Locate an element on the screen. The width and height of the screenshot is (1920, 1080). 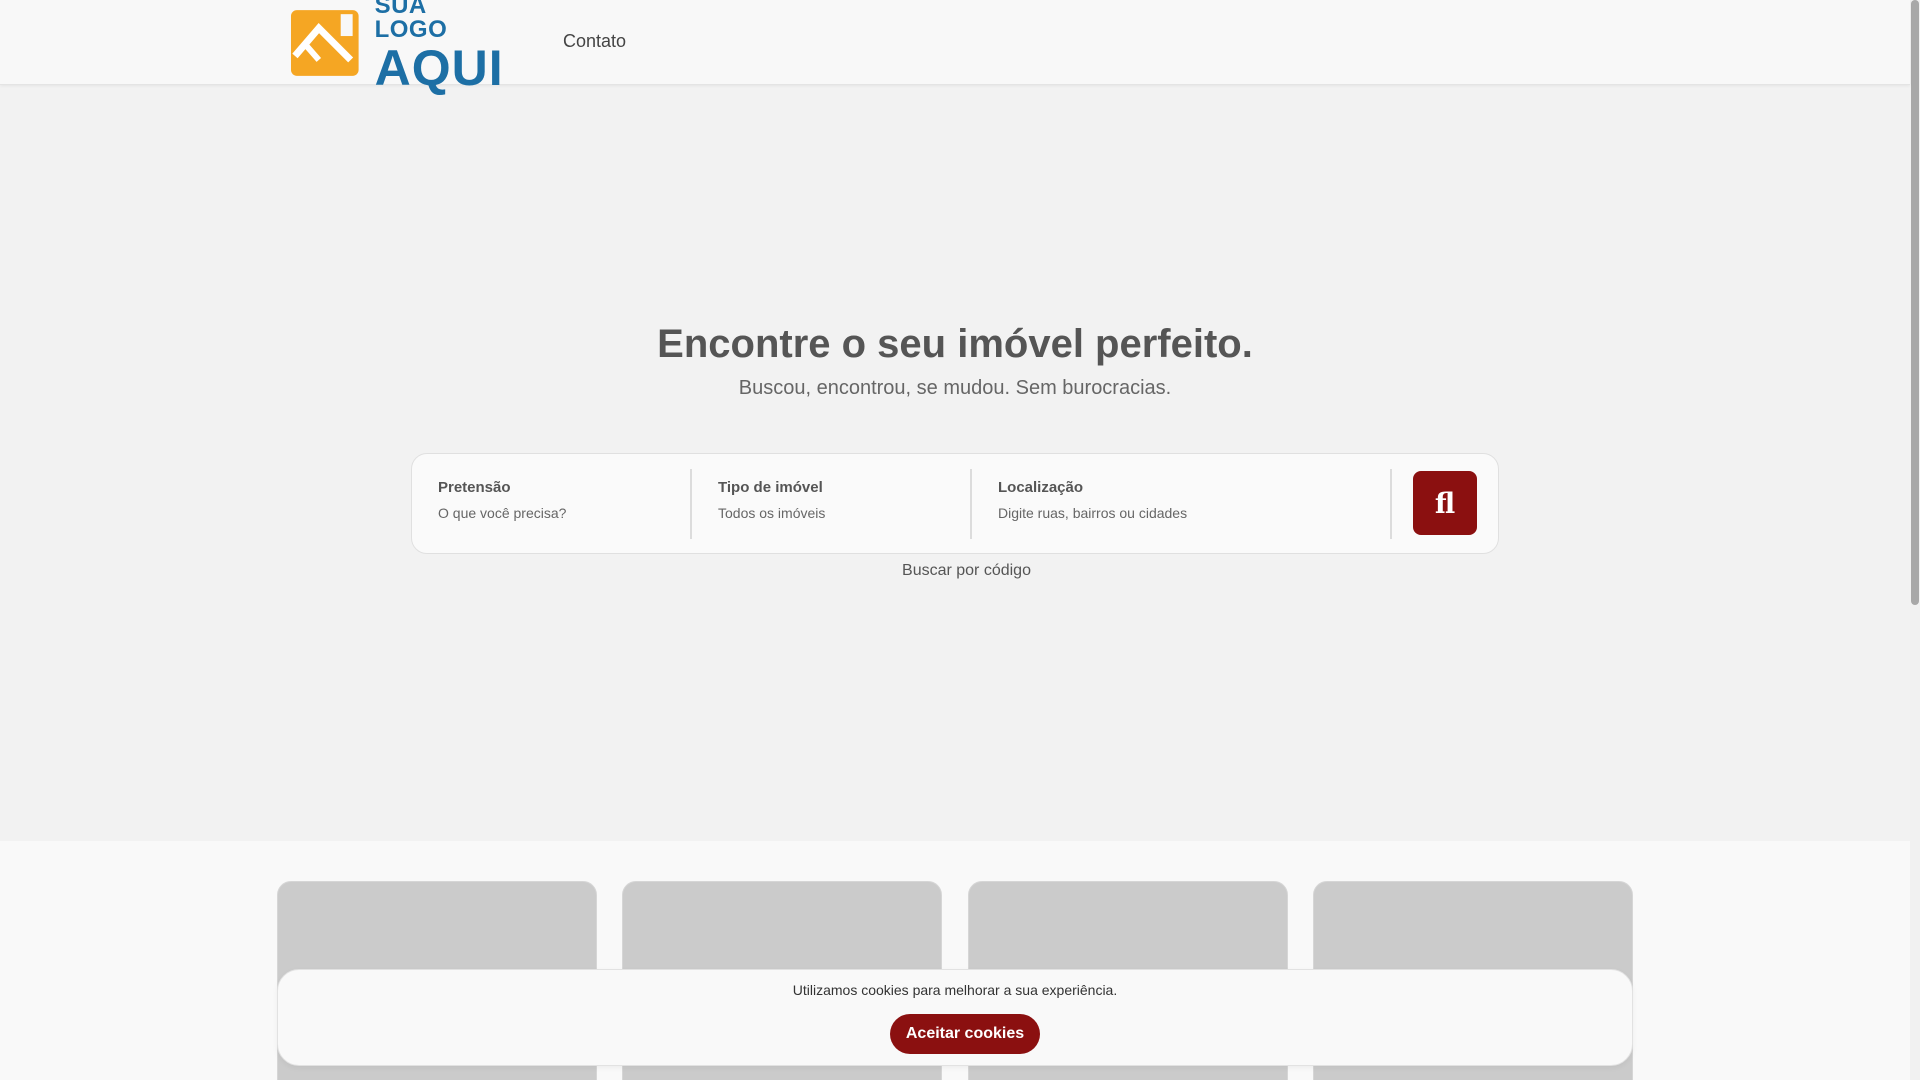
localizacao-value: Digite ruas, bairros ou cidades is located at coordinates (1093, 513).